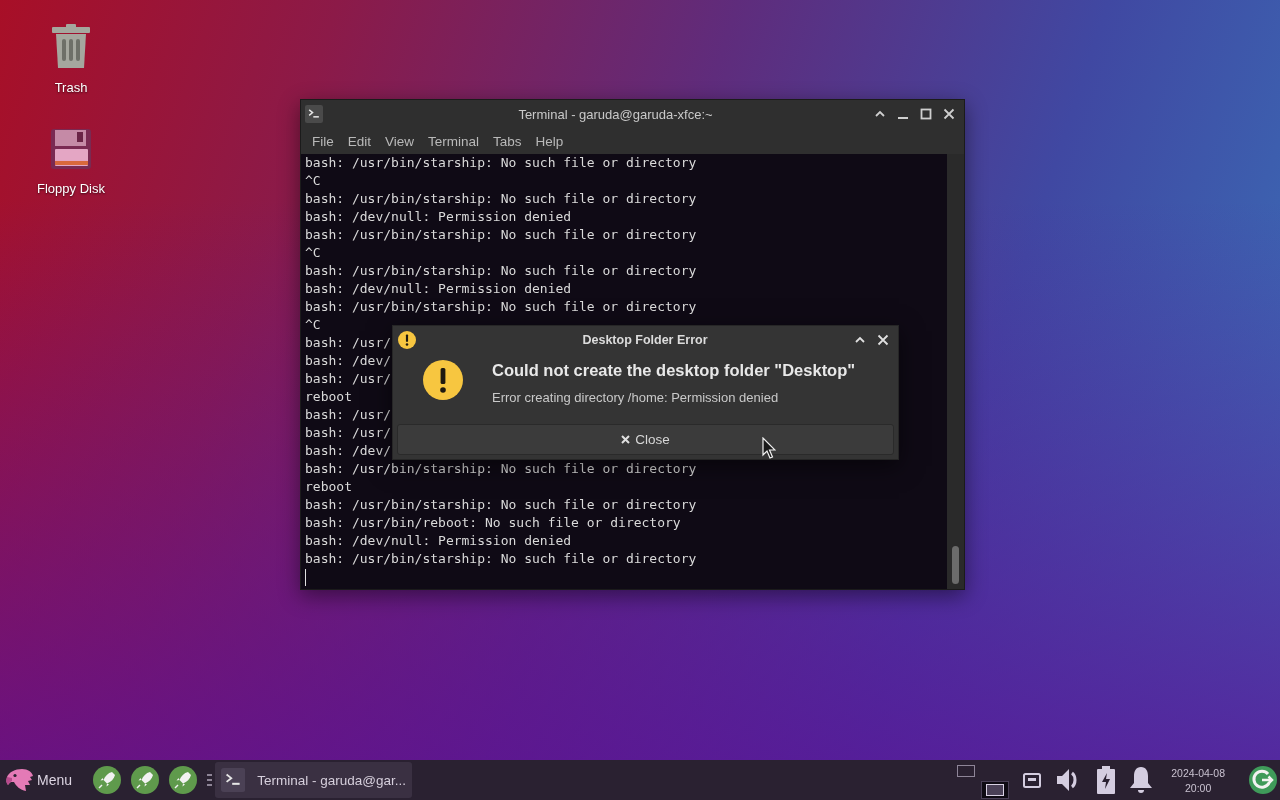  What do you see at coordinates (305, 577) in the screenshot?
I see `text-cursor` at bounding box center [305, 577].